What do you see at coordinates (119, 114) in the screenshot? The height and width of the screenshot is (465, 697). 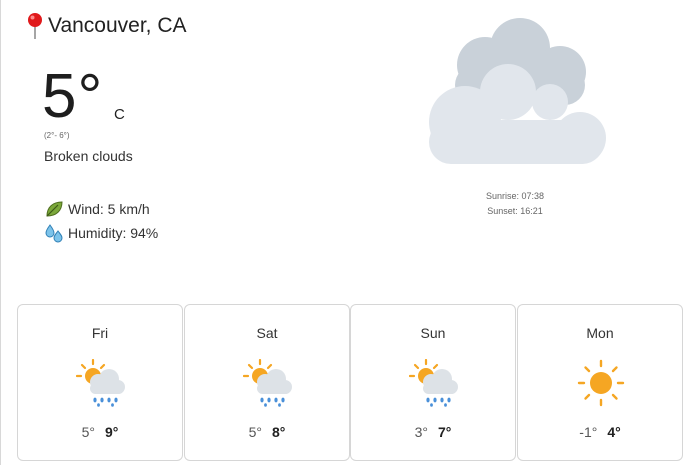 I see `temperature-unit: C` at bounding box center [119, 114].